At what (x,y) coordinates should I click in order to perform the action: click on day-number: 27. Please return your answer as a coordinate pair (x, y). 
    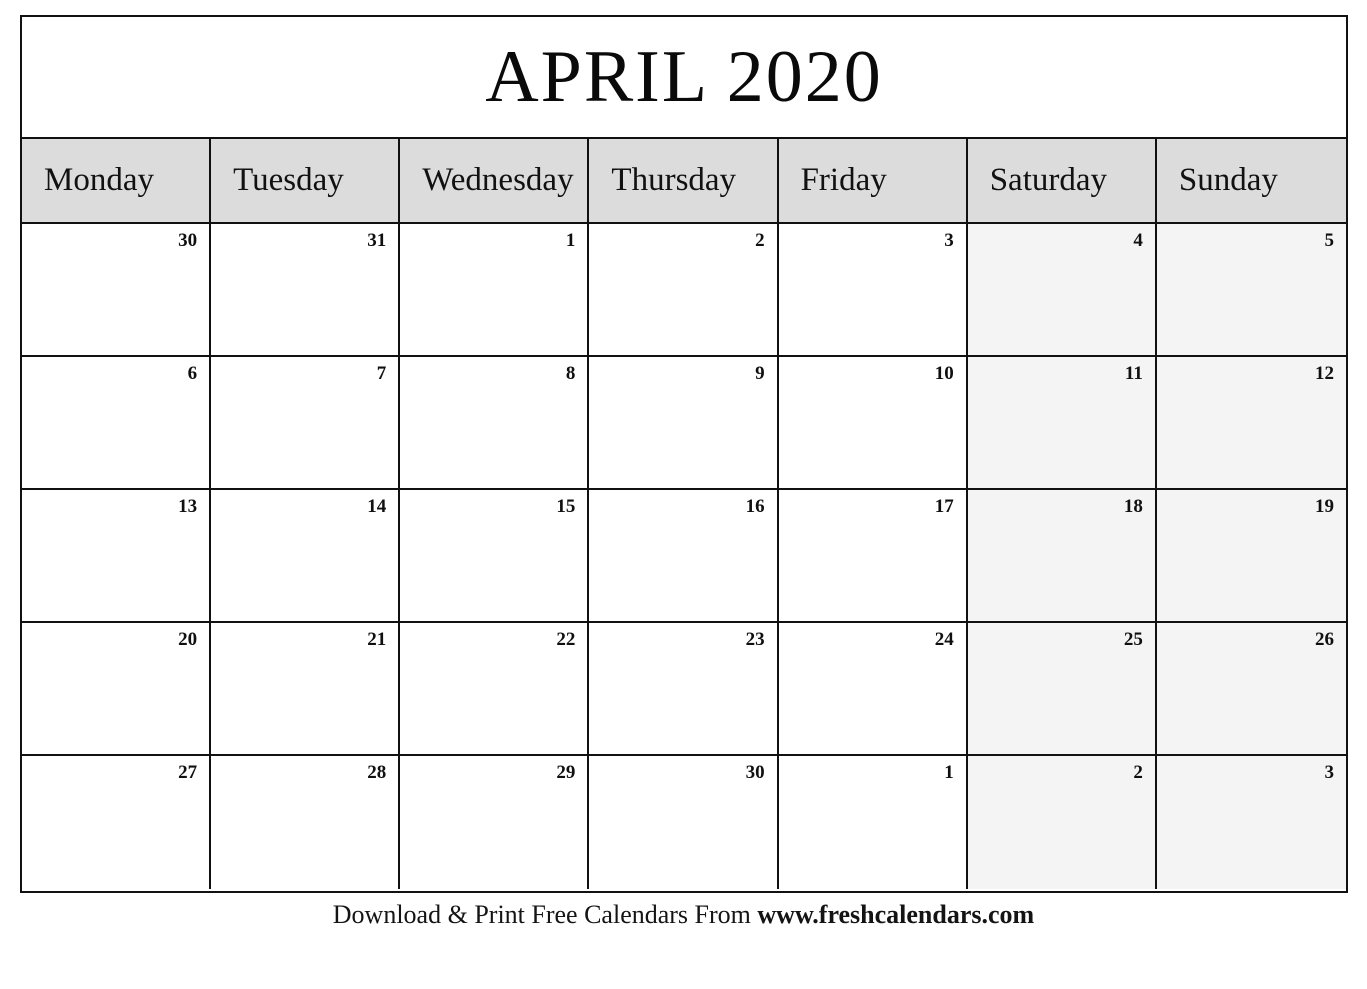
    Looking at the image, I should click on (188, 772).